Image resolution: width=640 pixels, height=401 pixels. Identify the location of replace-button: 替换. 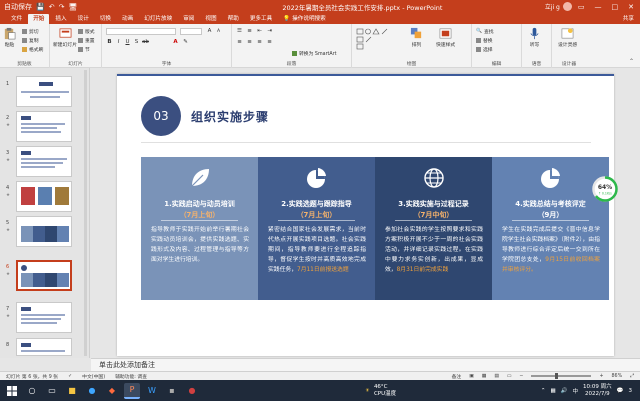
(484, 40).